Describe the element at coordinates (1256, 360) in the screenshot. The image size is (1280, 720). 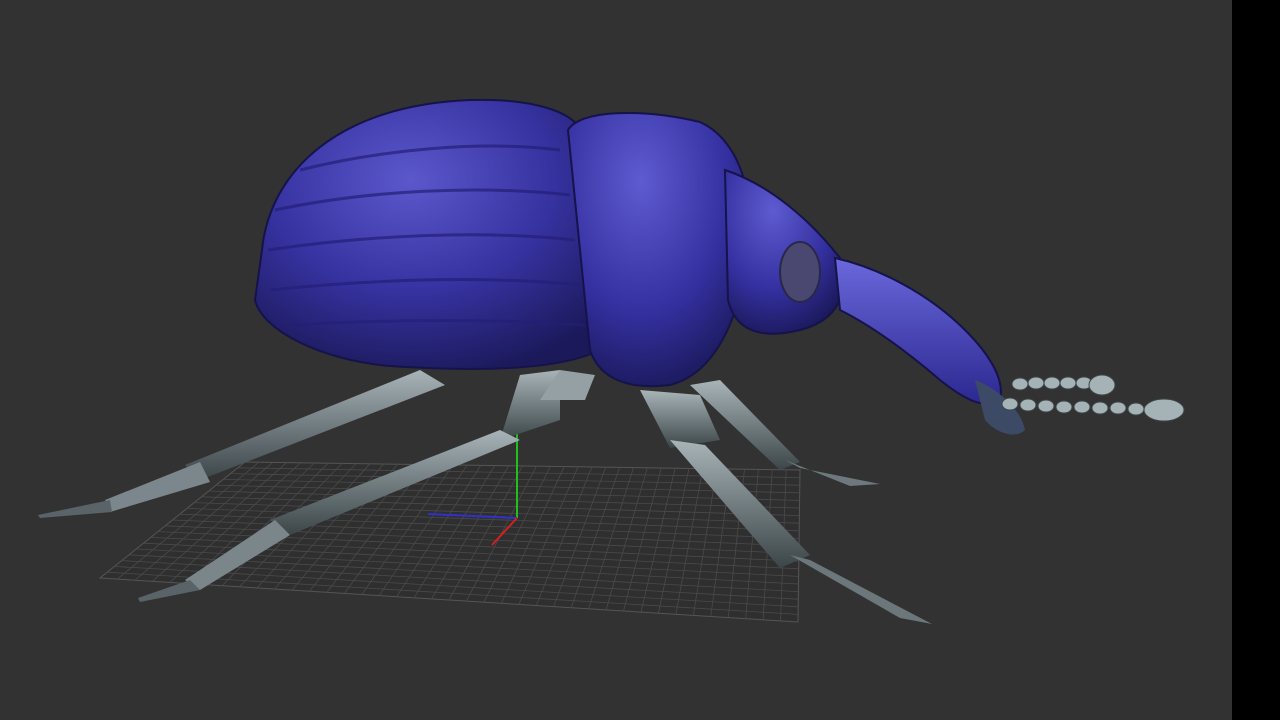
I see `right-black-bar` at that location.